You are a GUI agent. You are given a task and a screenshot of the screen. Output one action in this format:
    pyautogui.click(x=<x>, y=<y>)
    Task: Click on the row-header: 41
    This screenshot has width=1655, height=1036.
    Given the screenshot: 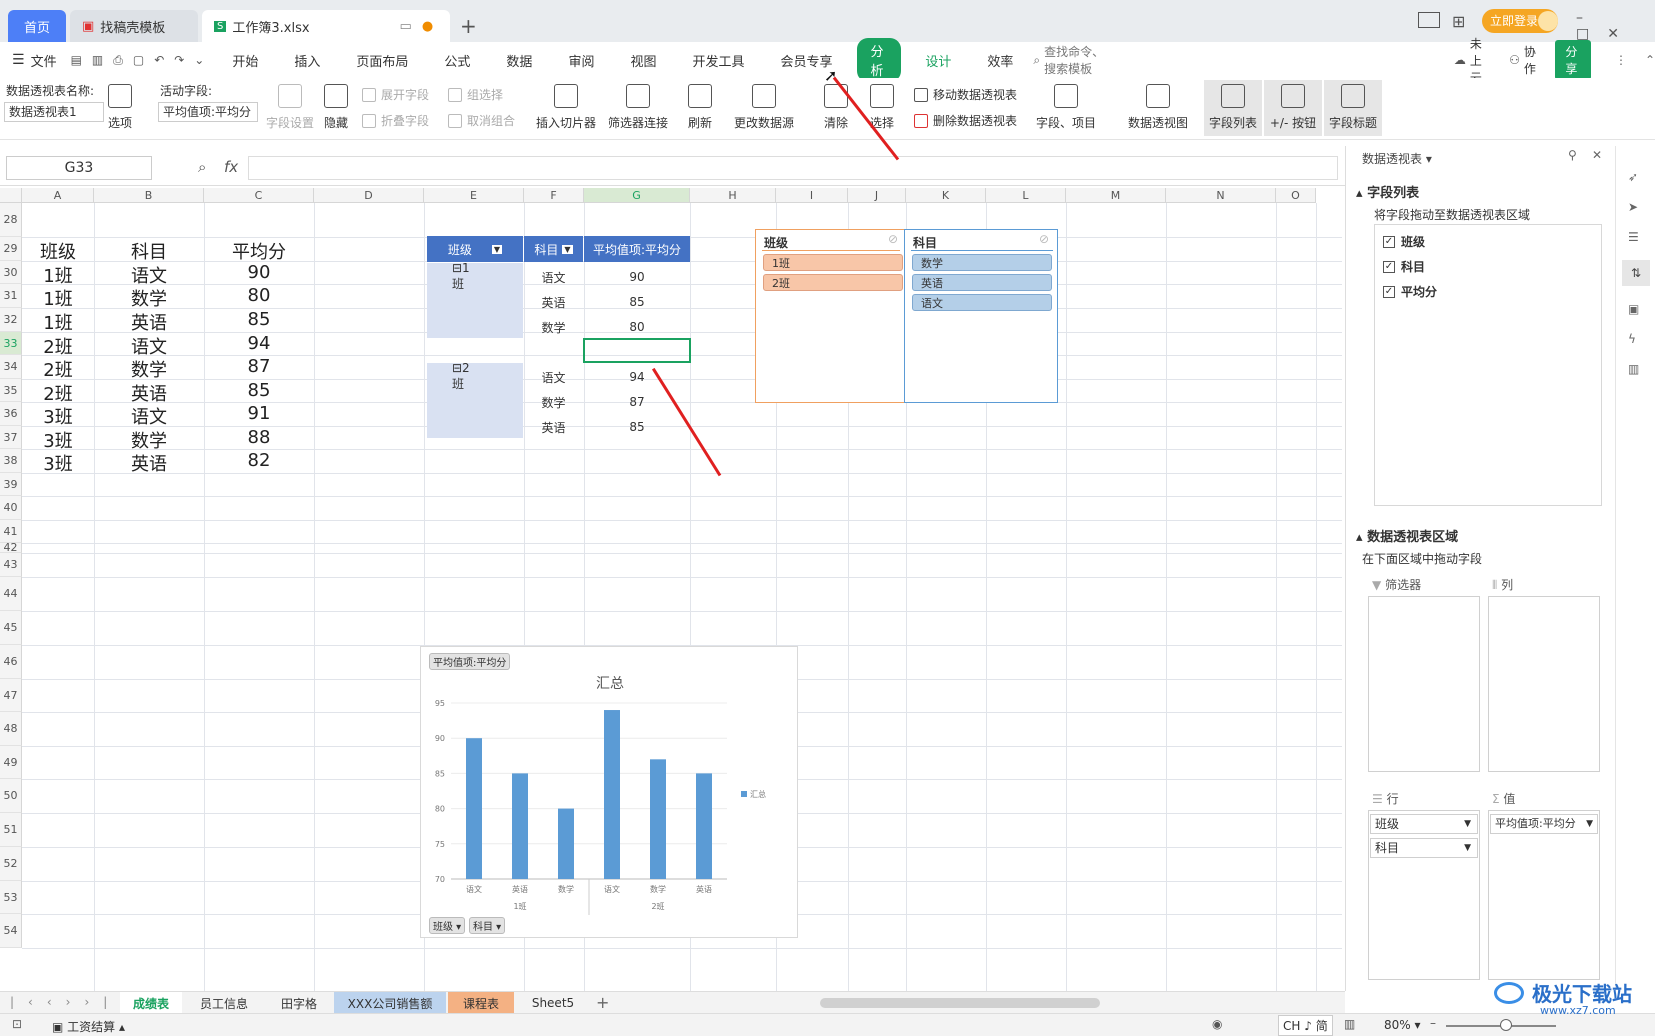 What is the action you would take?
    pyautogui.click(x=11, y=531)
    